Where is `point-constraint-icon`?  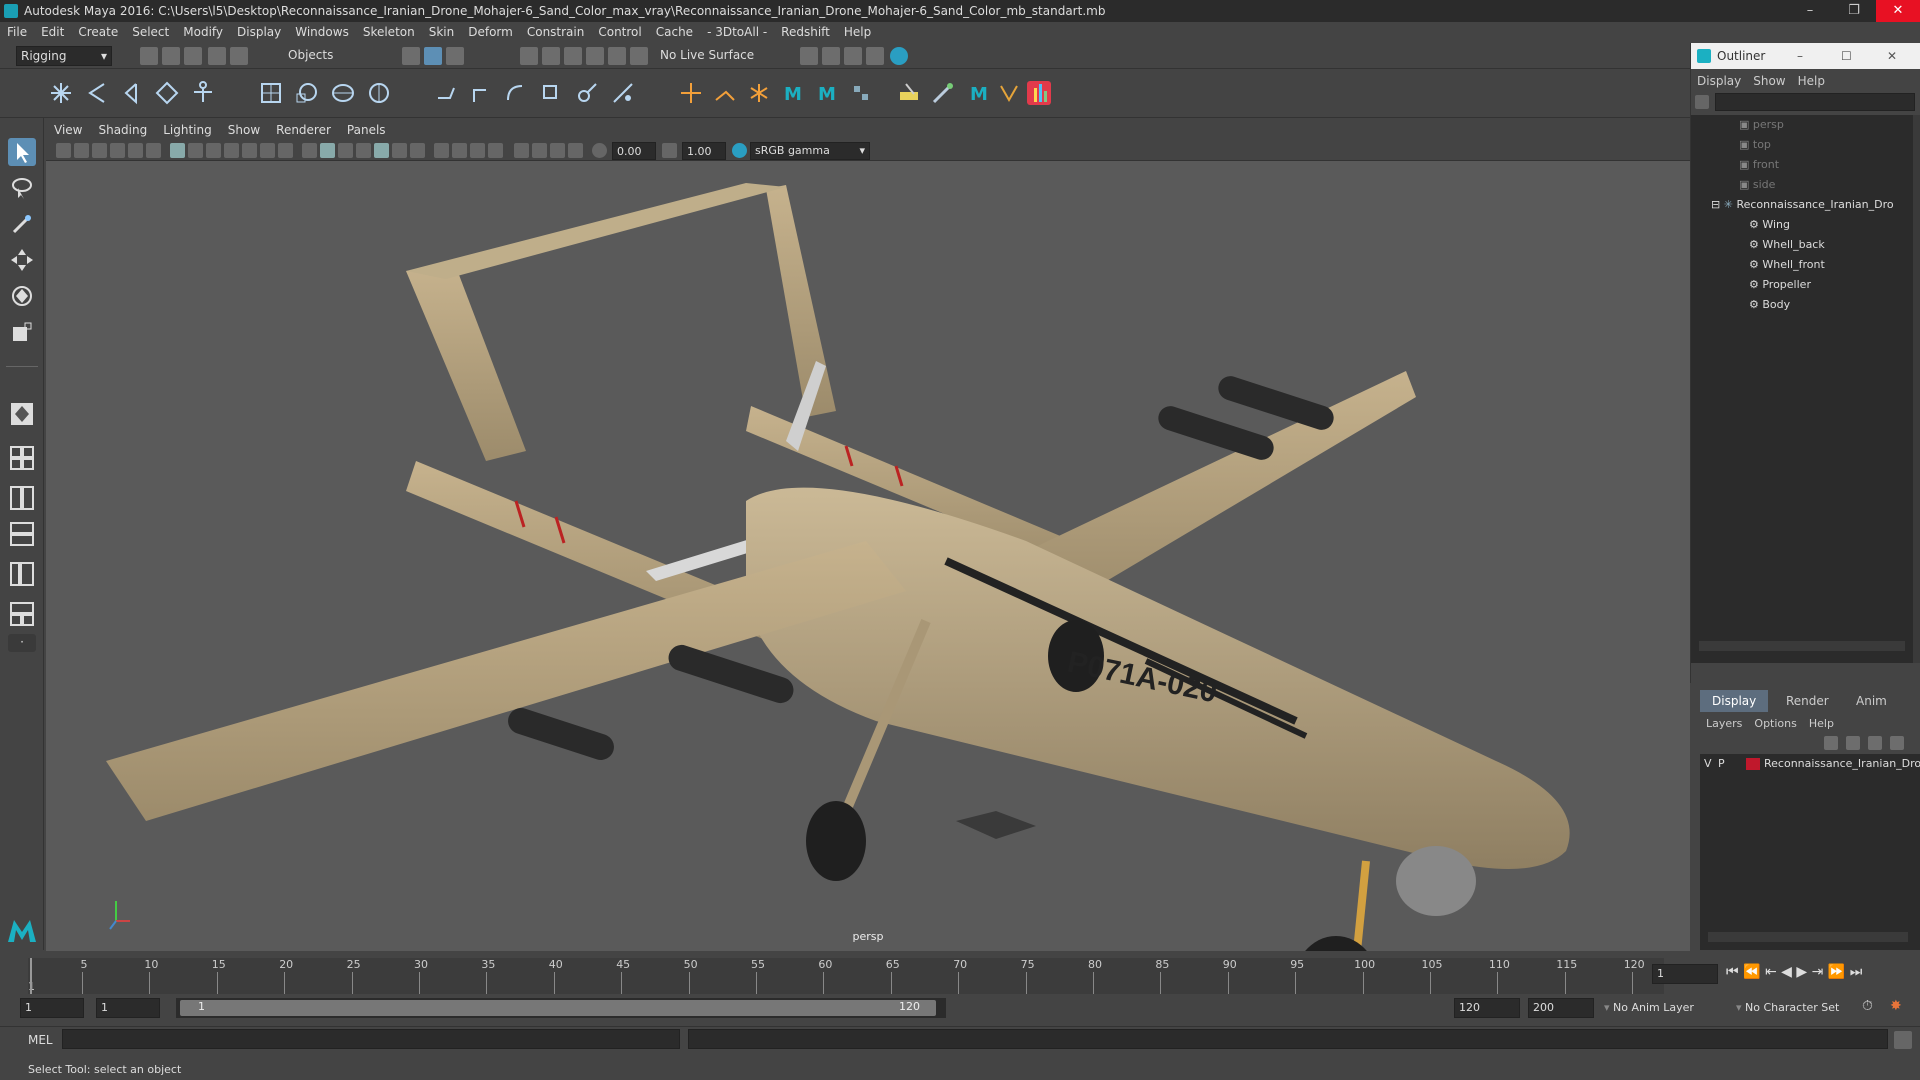 point-constraint-icon is located at coordinates (447, 93).